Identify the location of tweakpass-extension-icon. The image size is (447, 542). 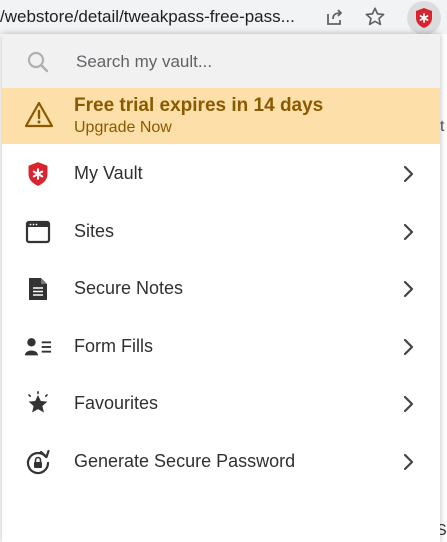
(424, 18).